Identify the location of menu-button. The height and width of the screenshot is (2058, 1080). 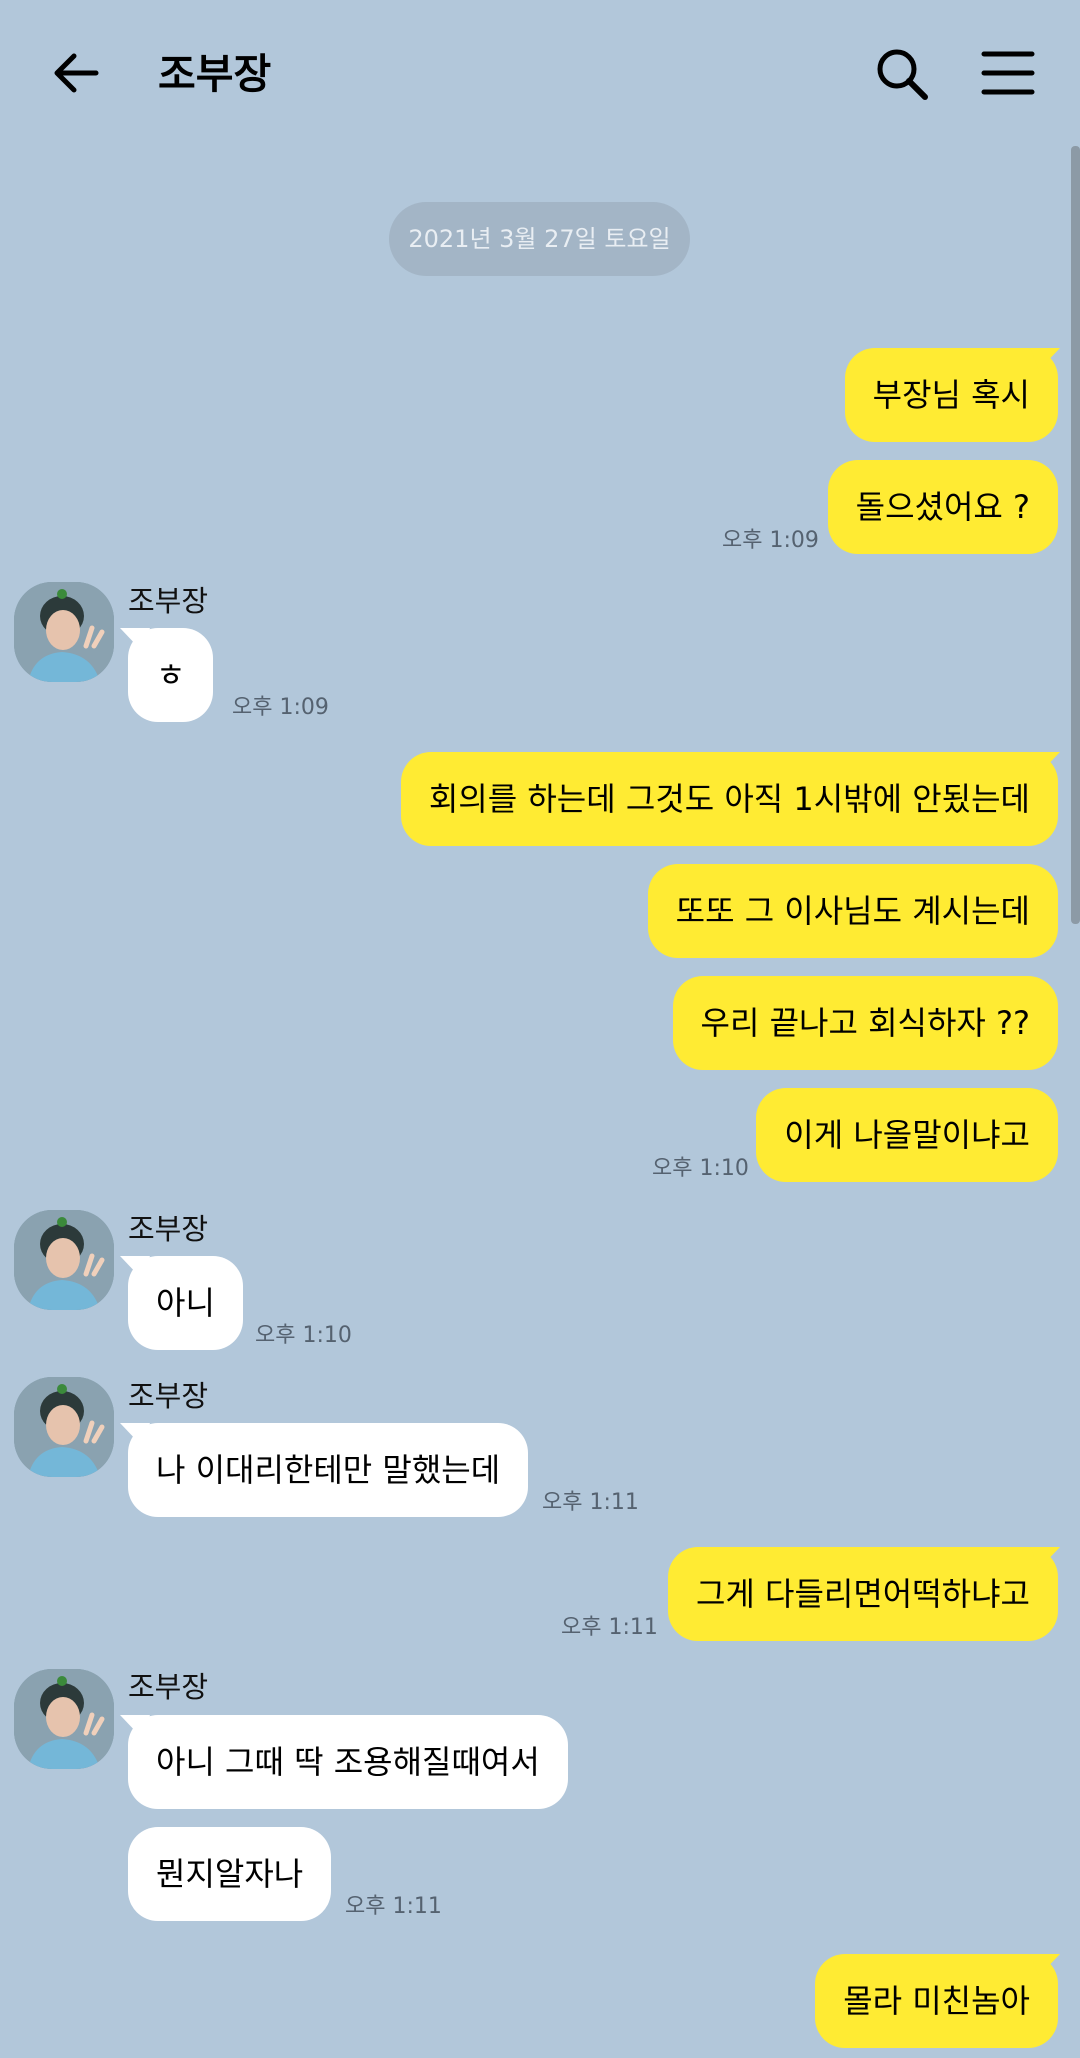
(1008, 73).